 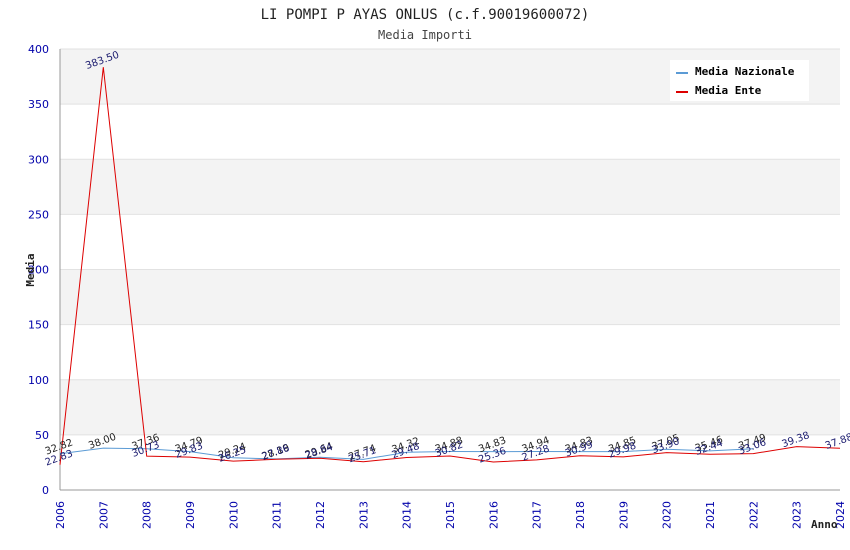 I want to click on y-tick-label: 100, so click(x=38, y=380).